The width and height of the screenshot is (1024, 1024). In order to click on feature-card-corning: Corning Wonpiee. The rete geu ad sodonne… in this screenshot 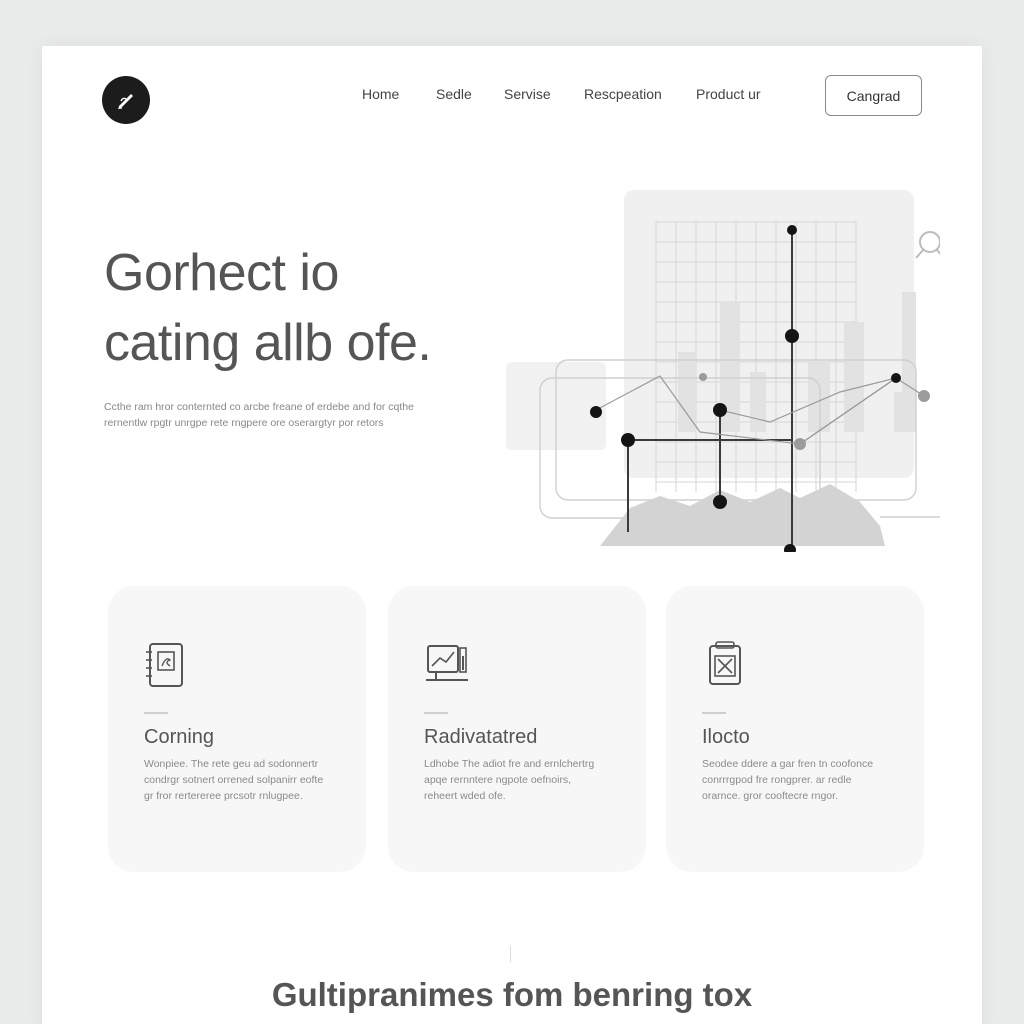, I will do `click(237, 729)`.